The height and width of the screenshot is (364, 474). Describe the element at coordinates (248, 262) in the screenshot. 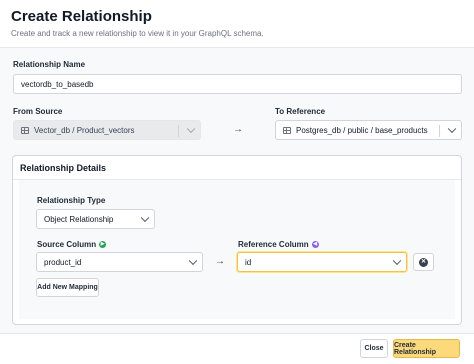

I see `reference-column-value: id` at that location.